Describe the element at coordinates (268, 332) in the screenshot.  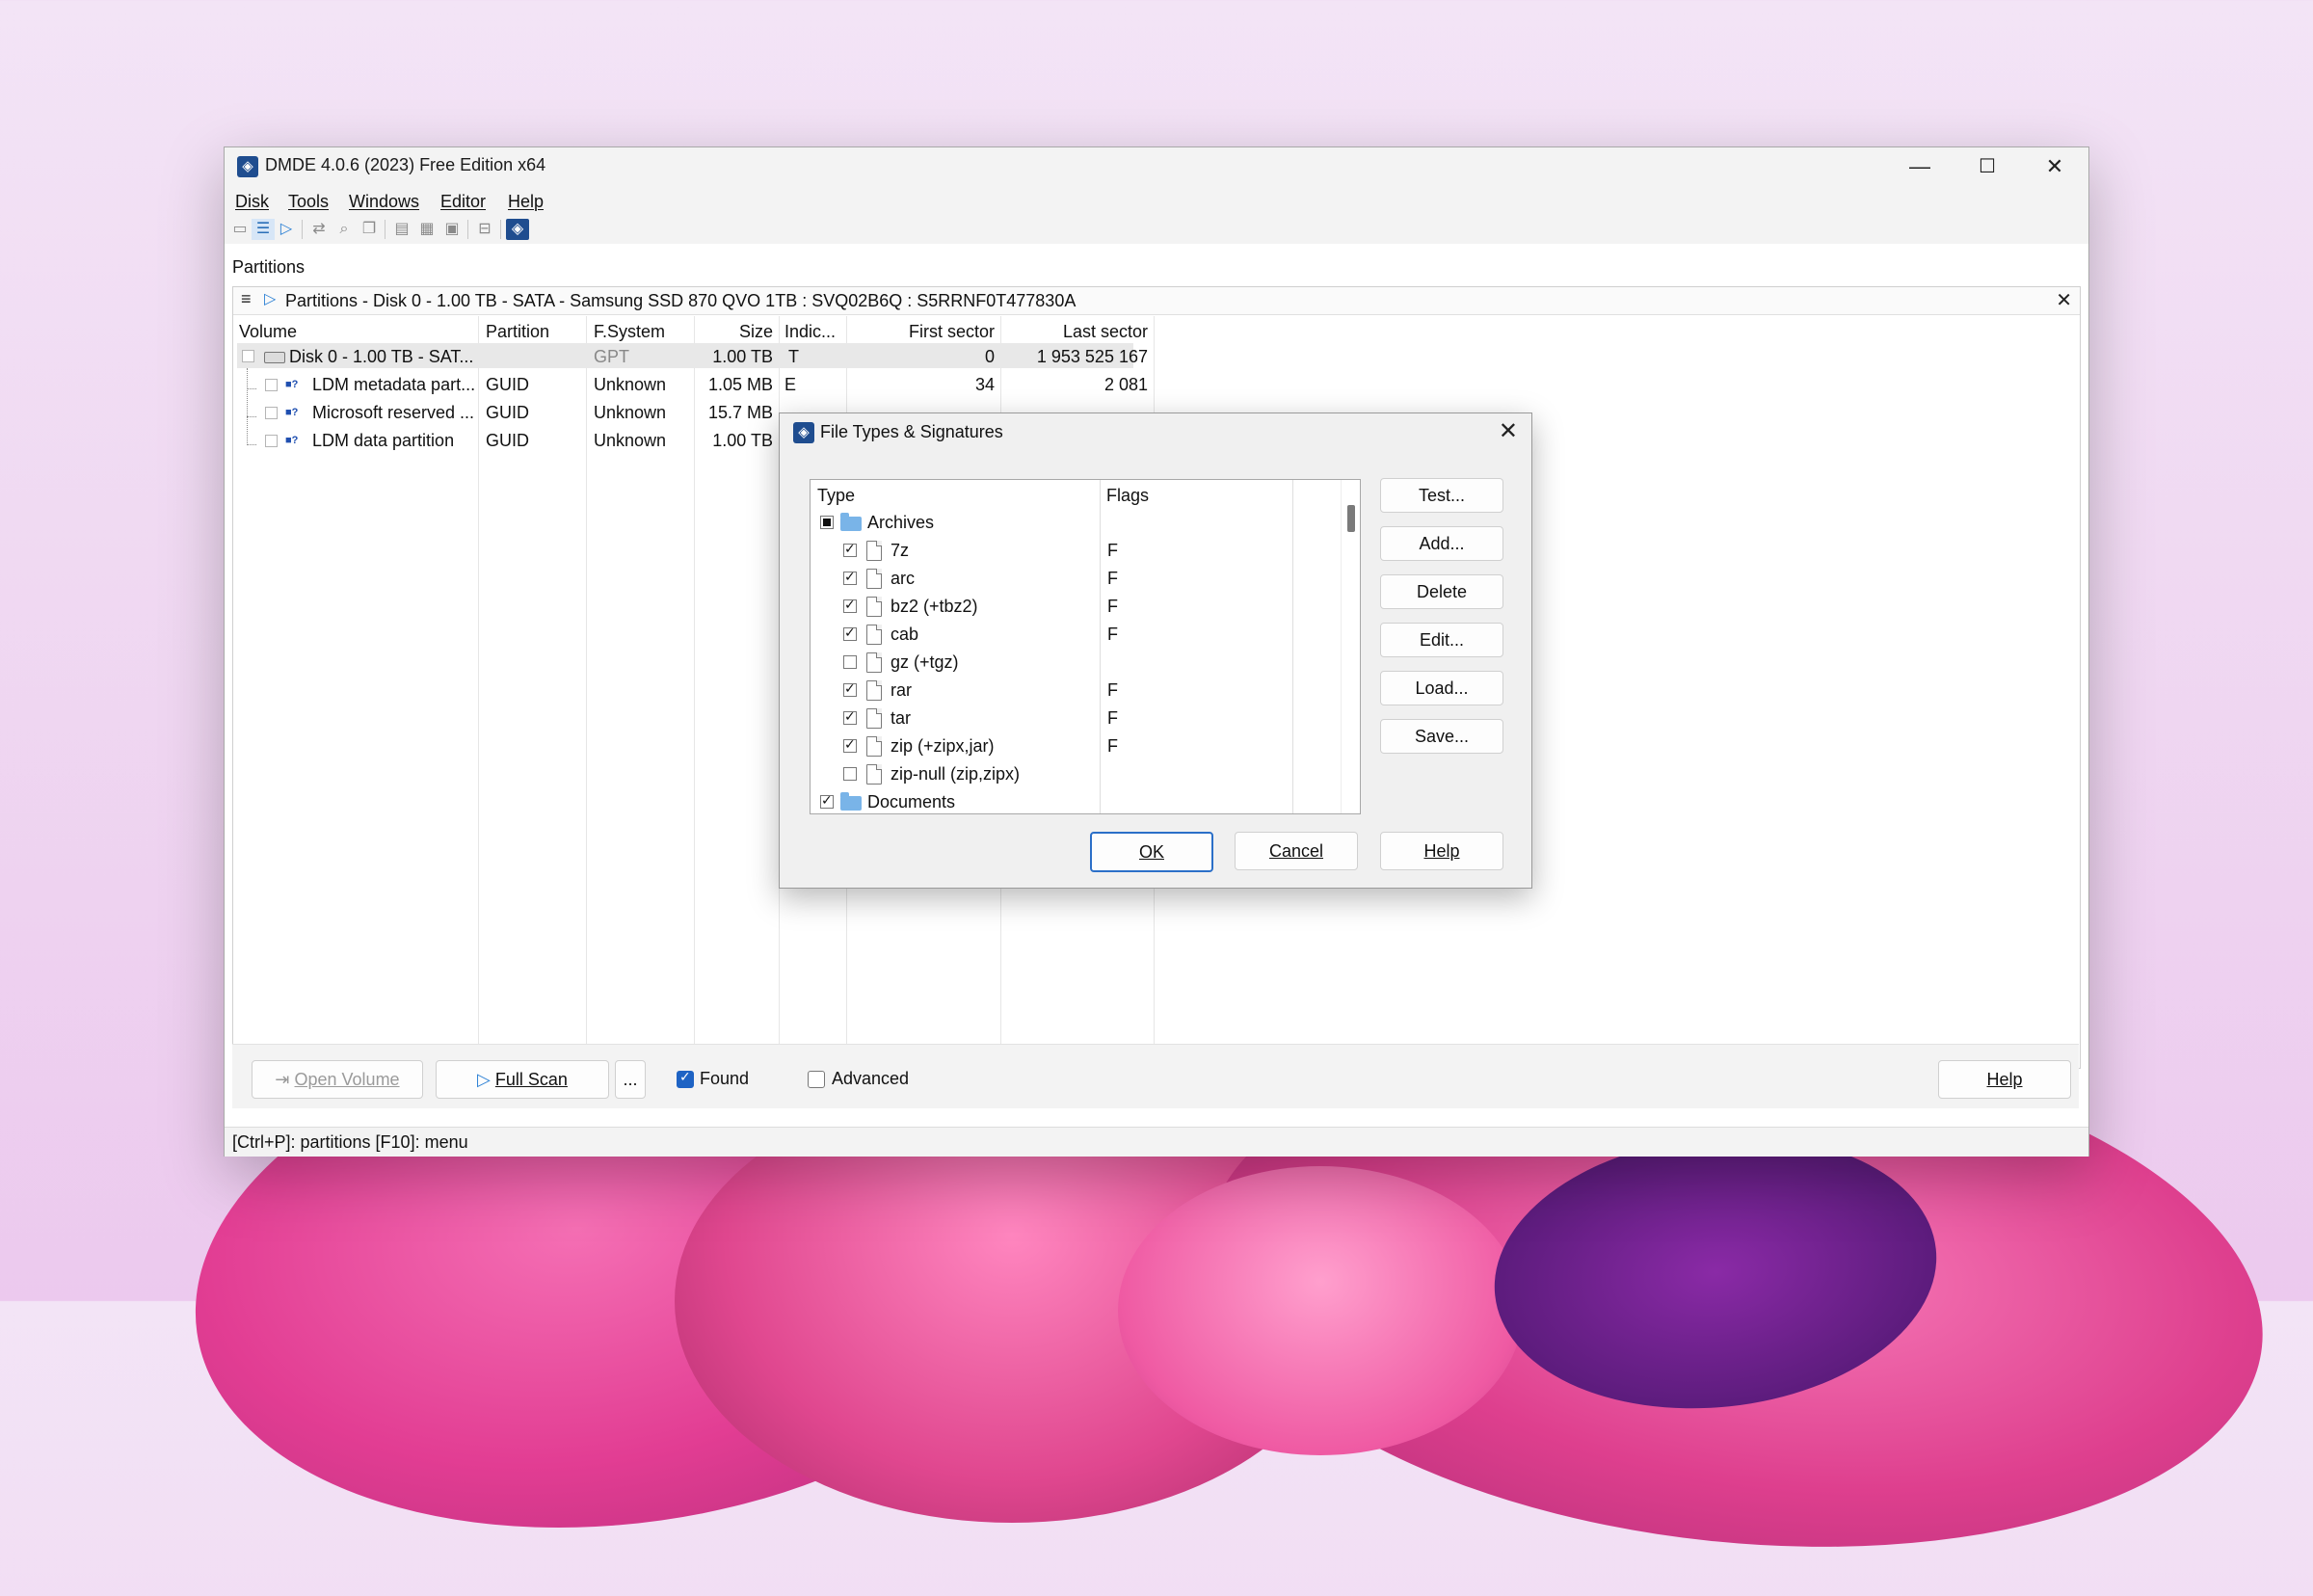
I see `column-header-volume: Volume` at that location.